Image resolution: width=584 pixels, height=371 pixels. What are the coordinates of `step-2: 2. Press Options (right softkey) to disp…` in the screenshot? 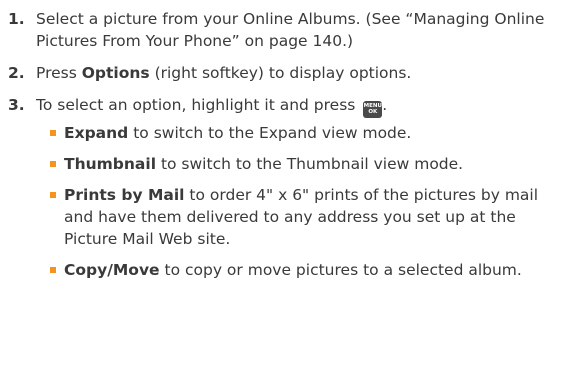 It's located at (286, 73).